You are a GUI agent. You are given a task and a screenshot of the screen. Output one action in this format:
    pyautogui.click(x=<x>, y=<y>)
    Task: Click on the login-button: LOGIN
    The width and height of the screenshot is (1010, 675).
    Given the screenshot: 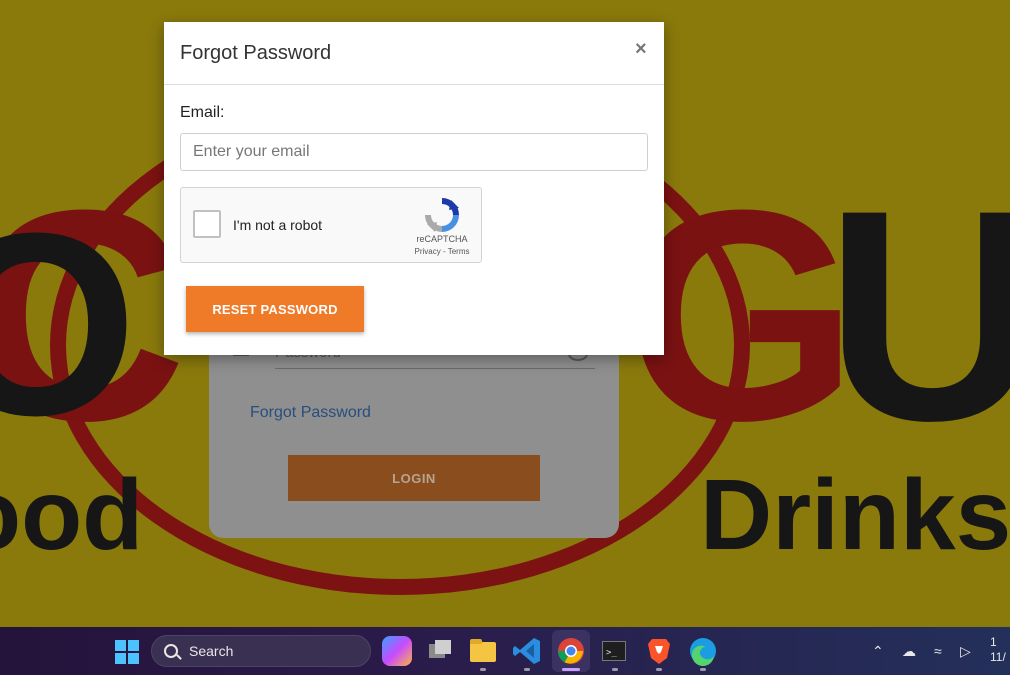 What is the action you would take?
    pyautogui.click(x=414, y=478)
    